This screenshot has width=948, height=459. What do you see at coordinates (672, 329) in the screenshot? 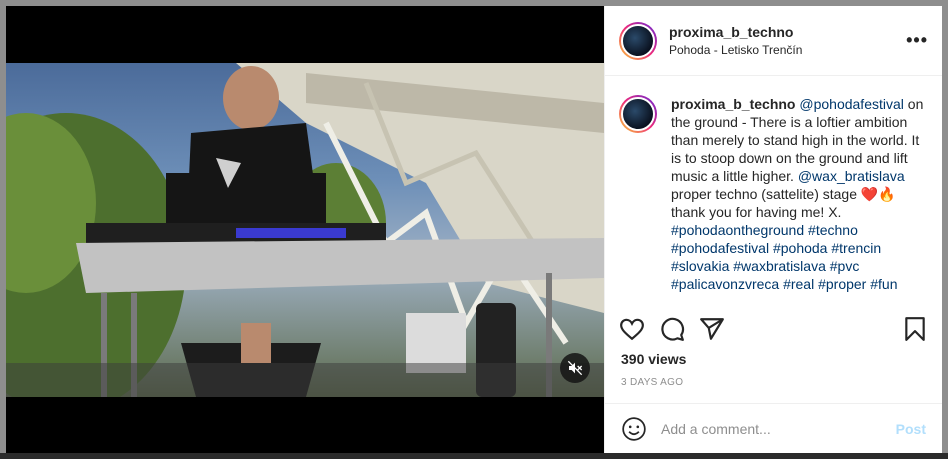
I see `comment-icon` at bounding box center [672, 329].